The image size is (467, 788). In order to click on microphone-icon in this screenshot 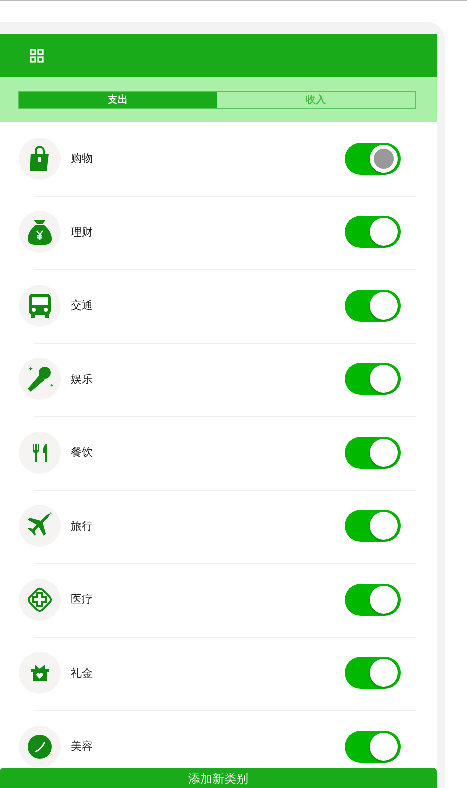, I will do `click(40, 379)`.